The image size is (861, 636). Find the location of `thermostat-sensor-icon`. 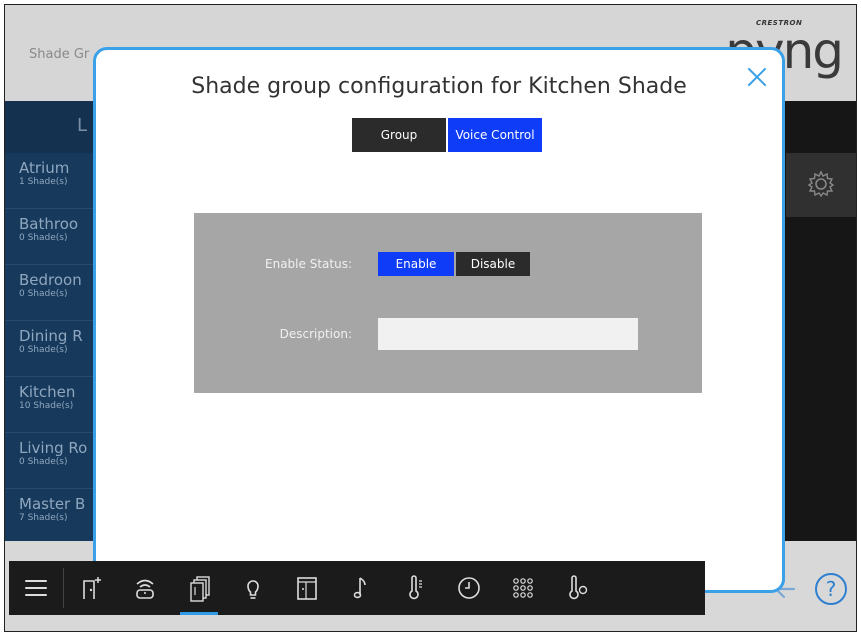

thermostat-sensor-icon is located at coordinates (578, 587).